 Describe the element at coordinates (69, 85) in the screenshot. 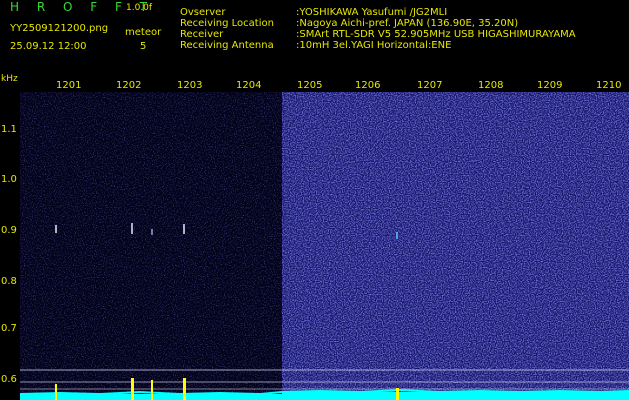

I see `time-tick-label: 1201` at that location.